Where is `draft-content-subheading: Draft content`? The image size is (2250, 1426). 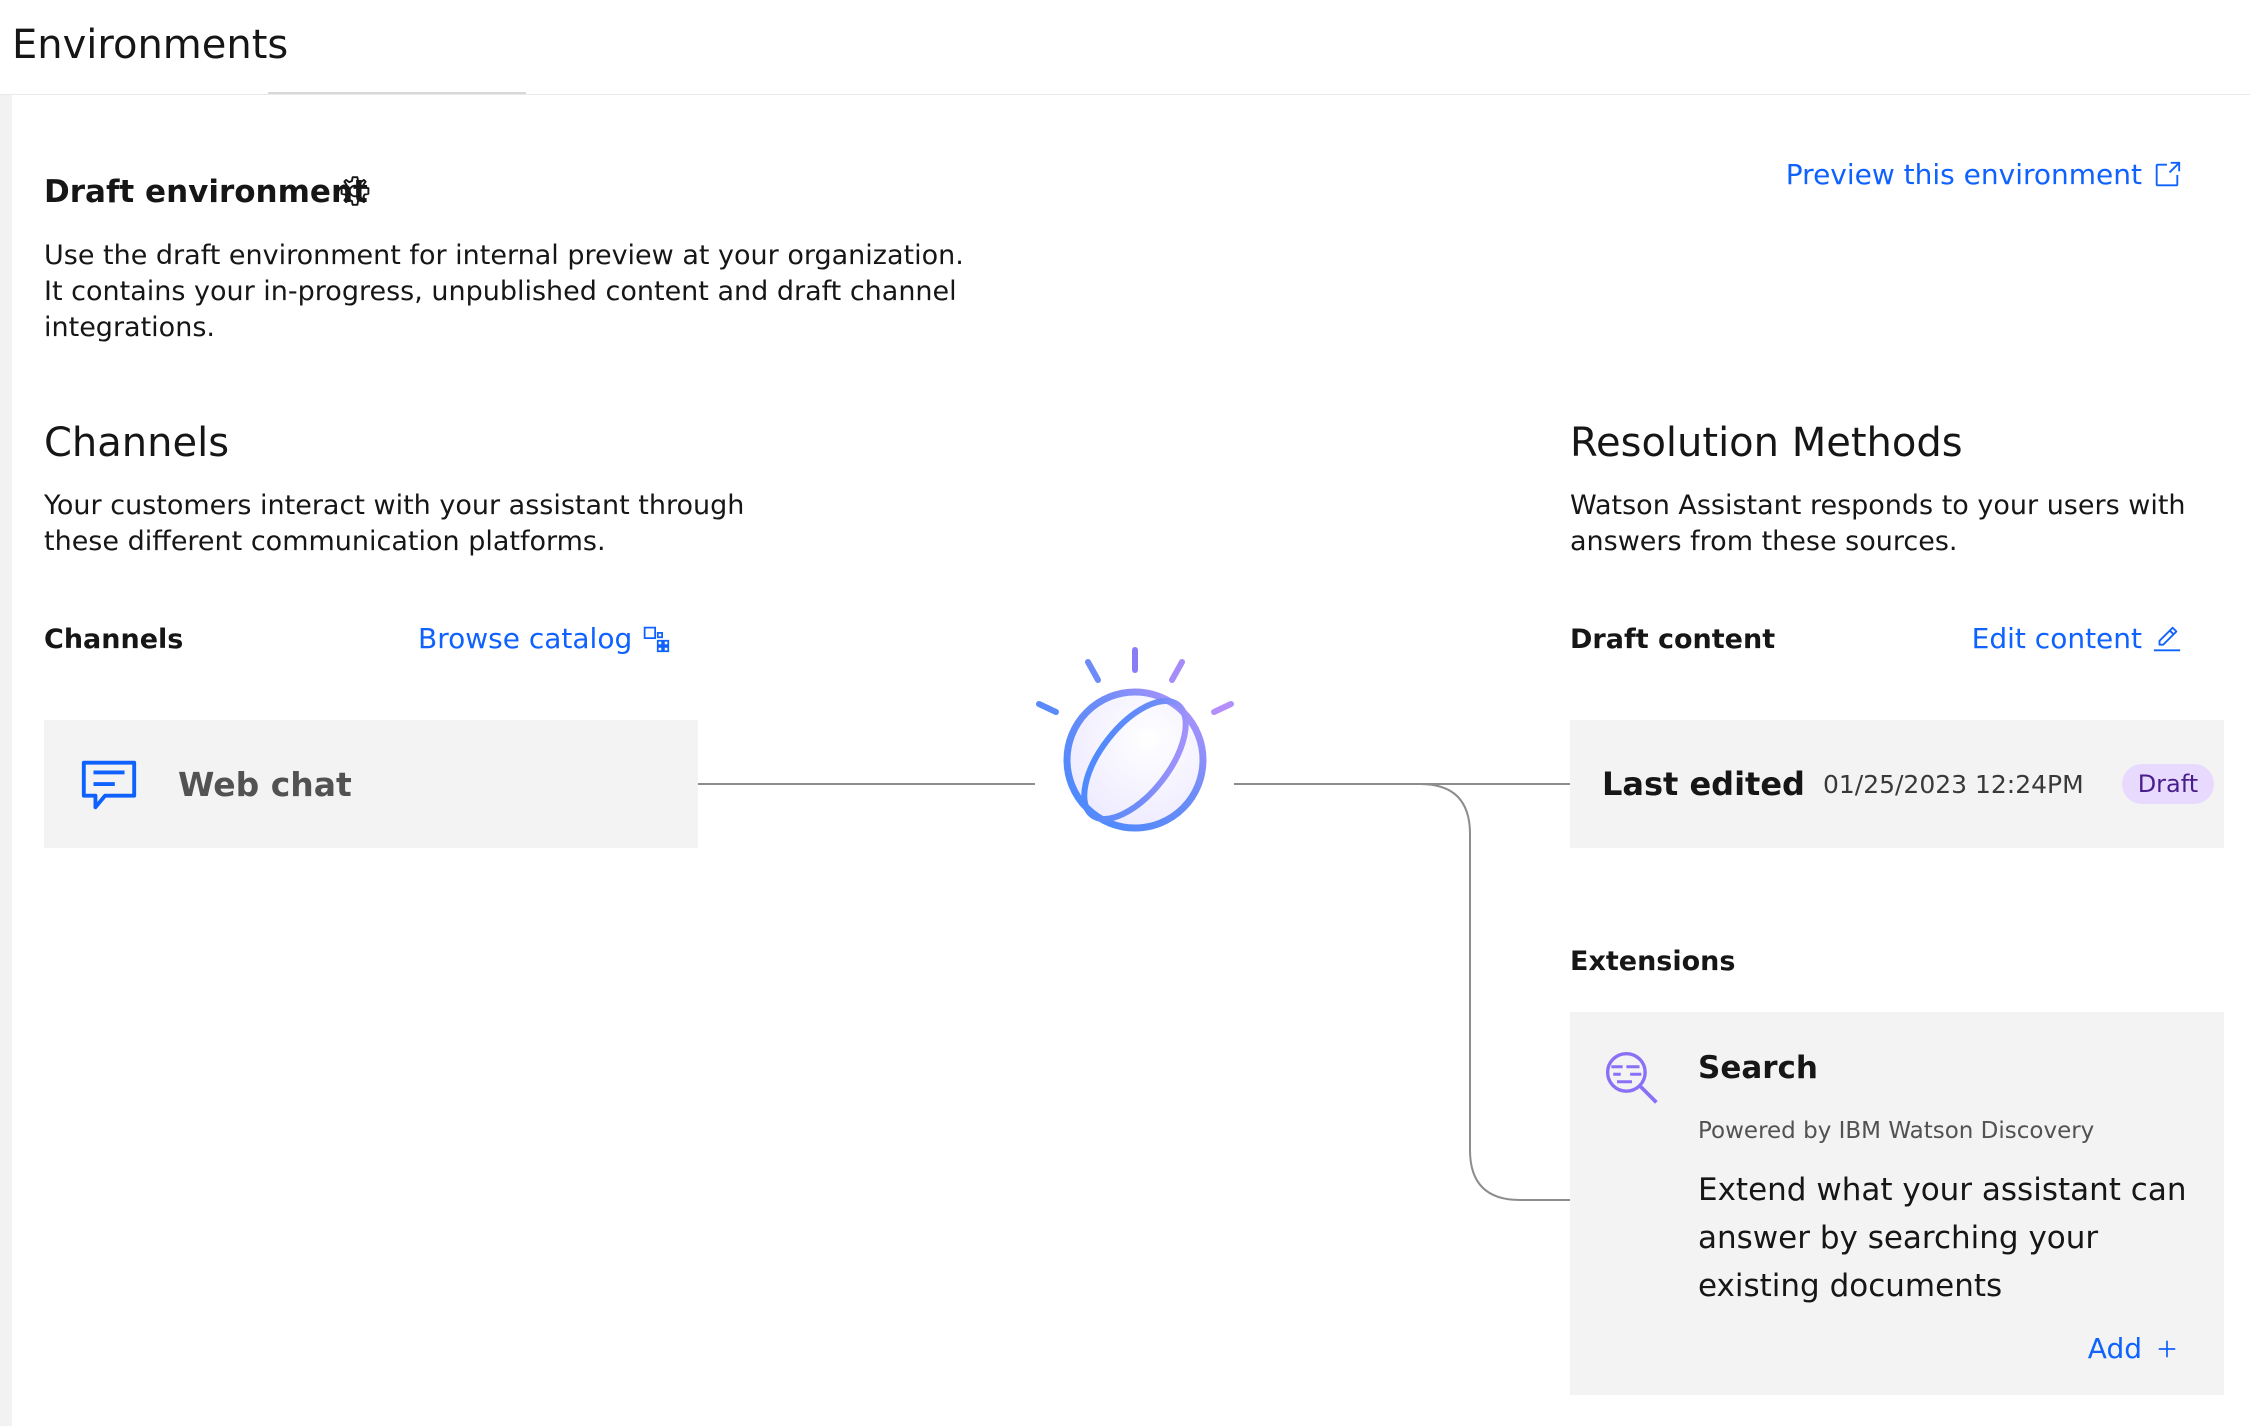 draft-content-subheading: Draft content is located at coordinates (1673, 639).